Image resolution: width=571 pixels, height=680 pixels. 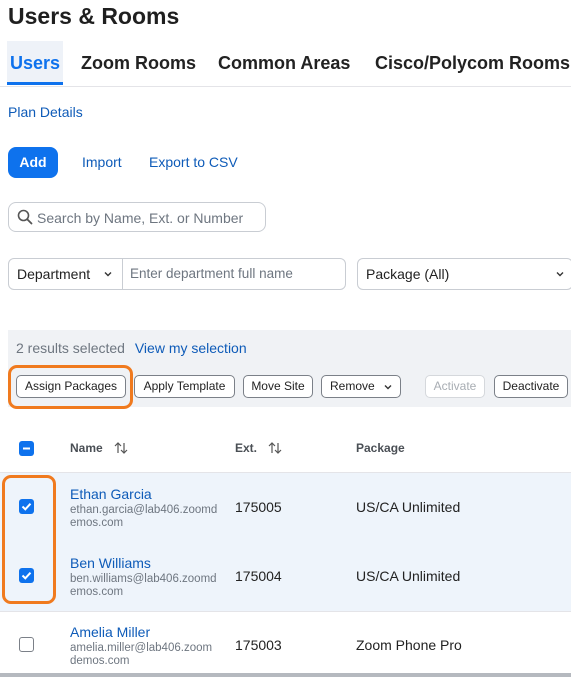 What do you see at coordinates (29, 539) in the screenshot?
I see `highlight-selected-checkboxes` at bounding box center [29, 539].